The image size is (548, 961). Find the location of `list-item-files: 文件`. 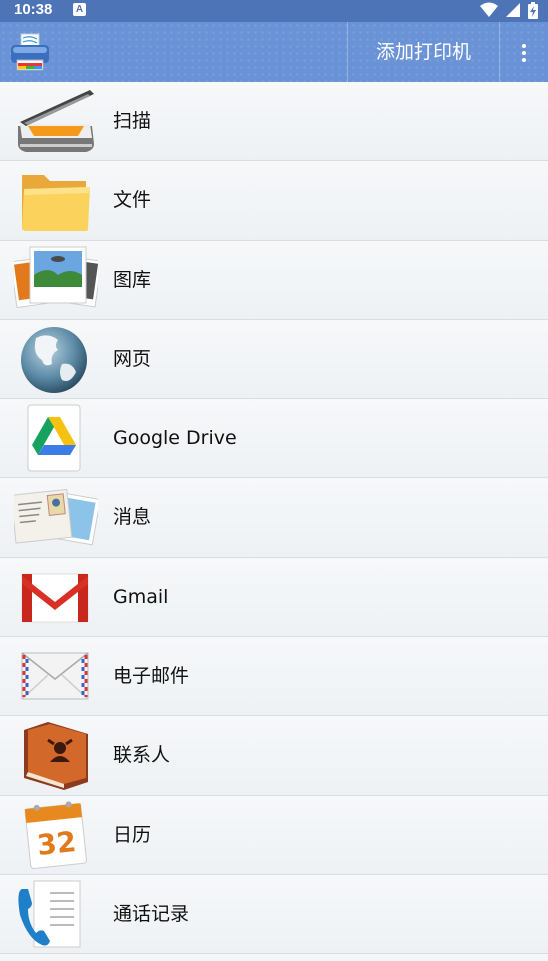

list-item-files: 文件 is located at coordinates (274, 201).